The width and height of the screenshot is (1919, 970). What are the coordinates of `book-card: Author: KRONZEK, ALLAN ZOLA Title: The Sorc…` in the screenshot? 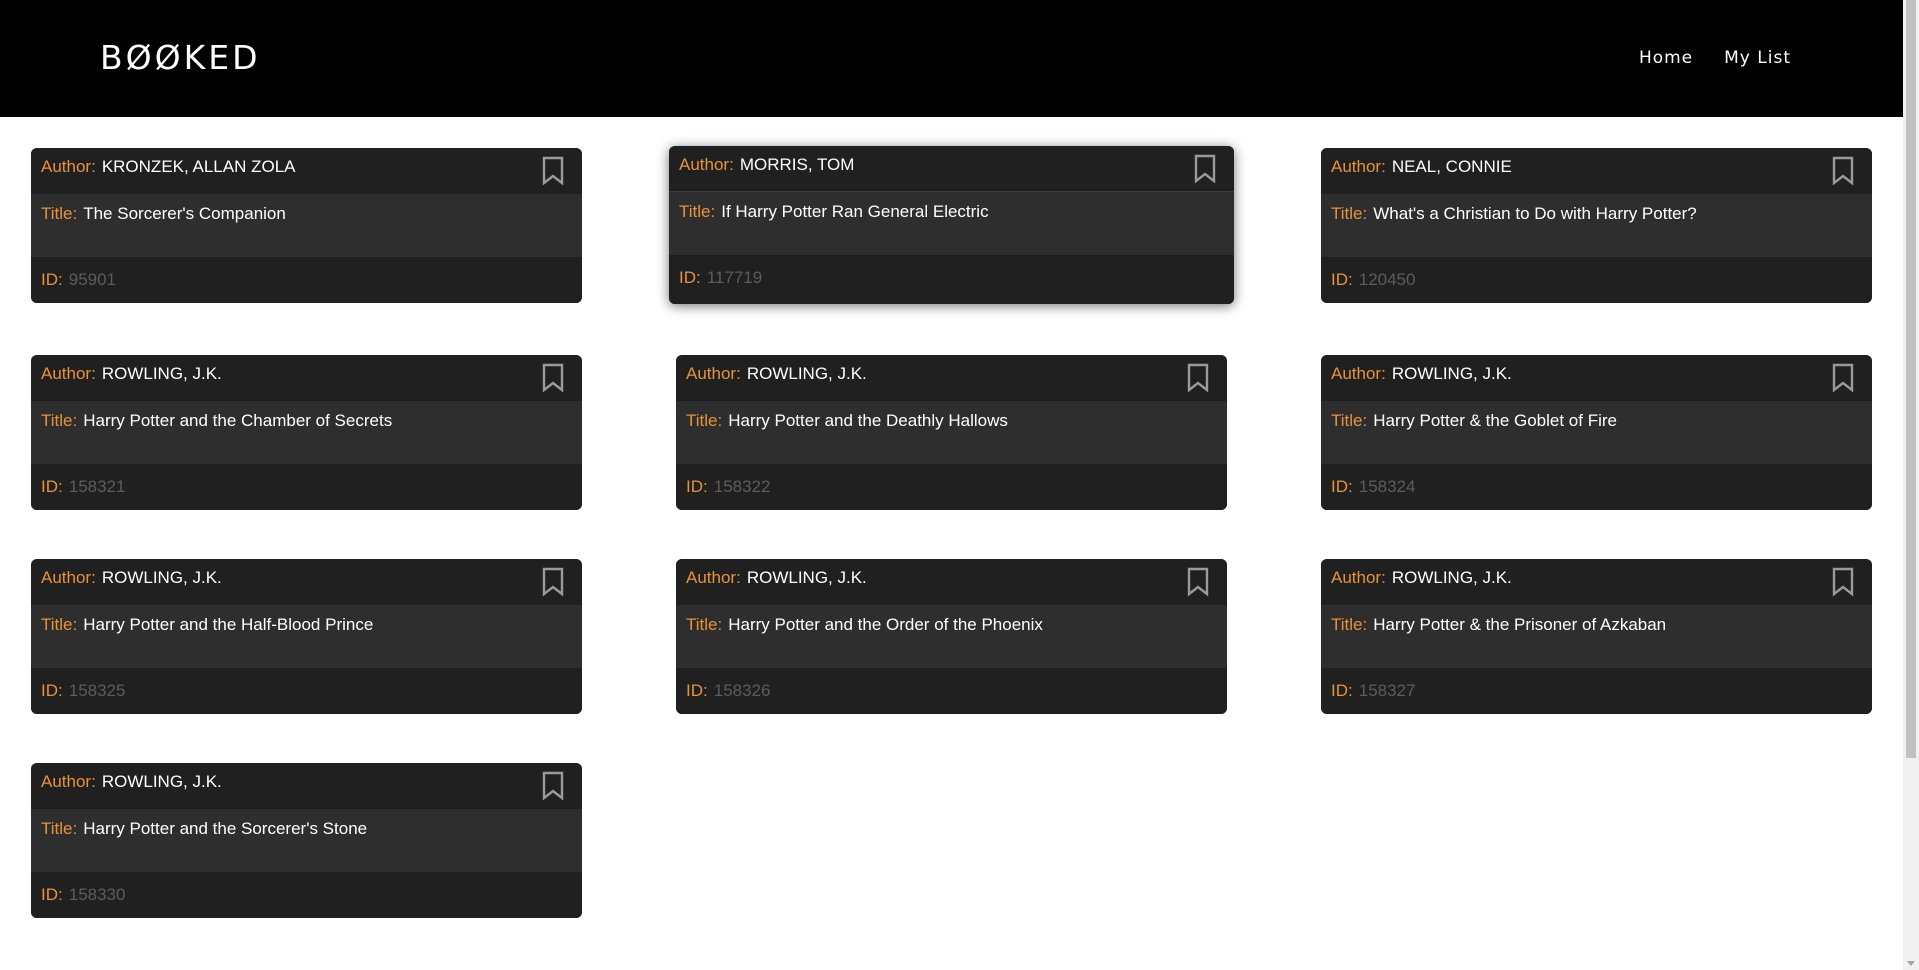 It's located at (306, 225).